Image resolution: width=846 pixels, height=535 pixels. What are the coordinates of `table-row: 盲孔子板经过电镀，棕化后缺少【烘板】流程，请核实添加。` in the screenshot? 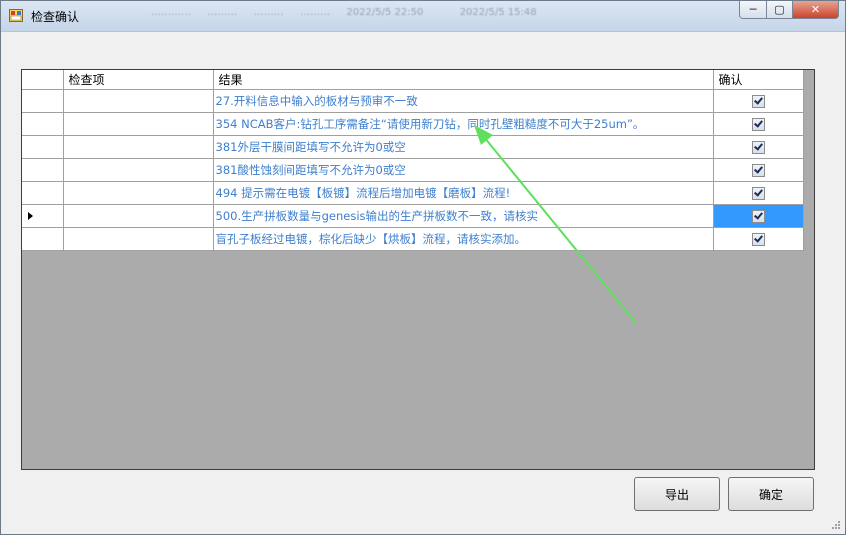 It's located at (413, 239).